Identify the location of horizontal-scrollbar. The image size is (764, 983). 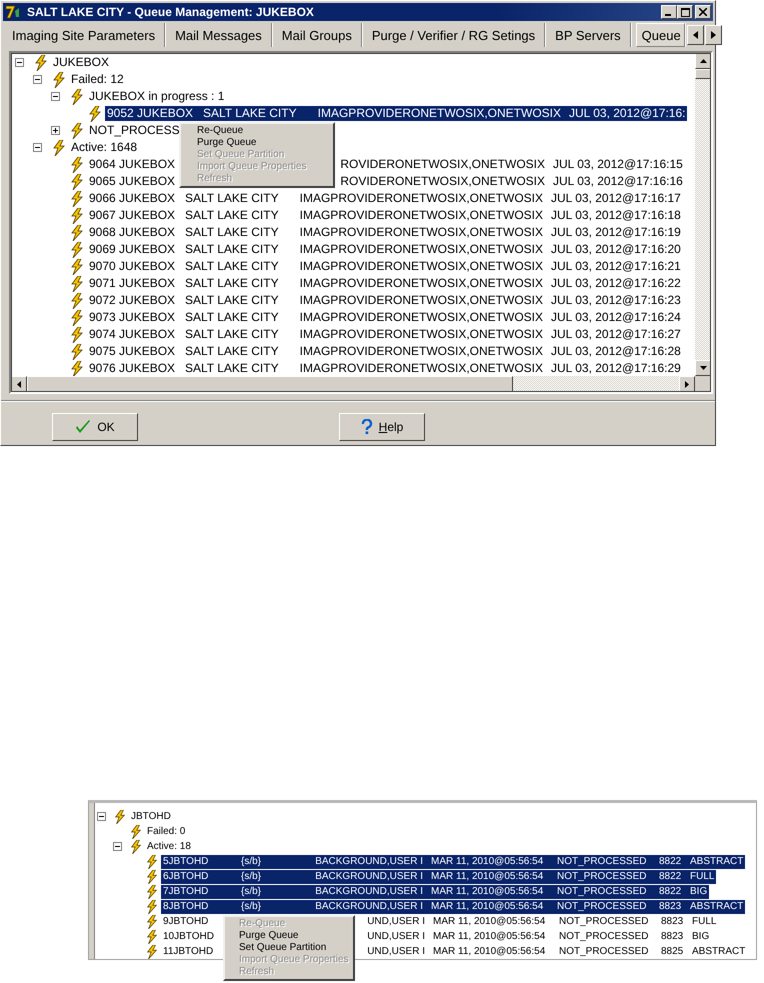
(353, 384).